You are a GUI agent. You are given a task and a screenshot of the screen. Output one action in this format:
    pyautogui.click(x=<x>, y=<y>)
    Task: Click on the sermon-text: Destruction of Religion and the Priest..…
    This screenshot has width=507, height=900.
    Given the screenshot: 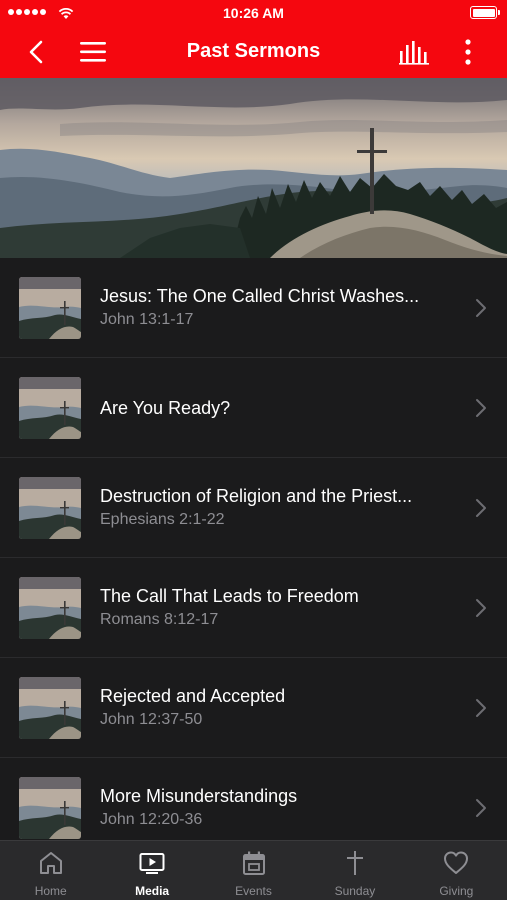 What is the action you would take?
    pyautogui.click(x=280, y=508)
    